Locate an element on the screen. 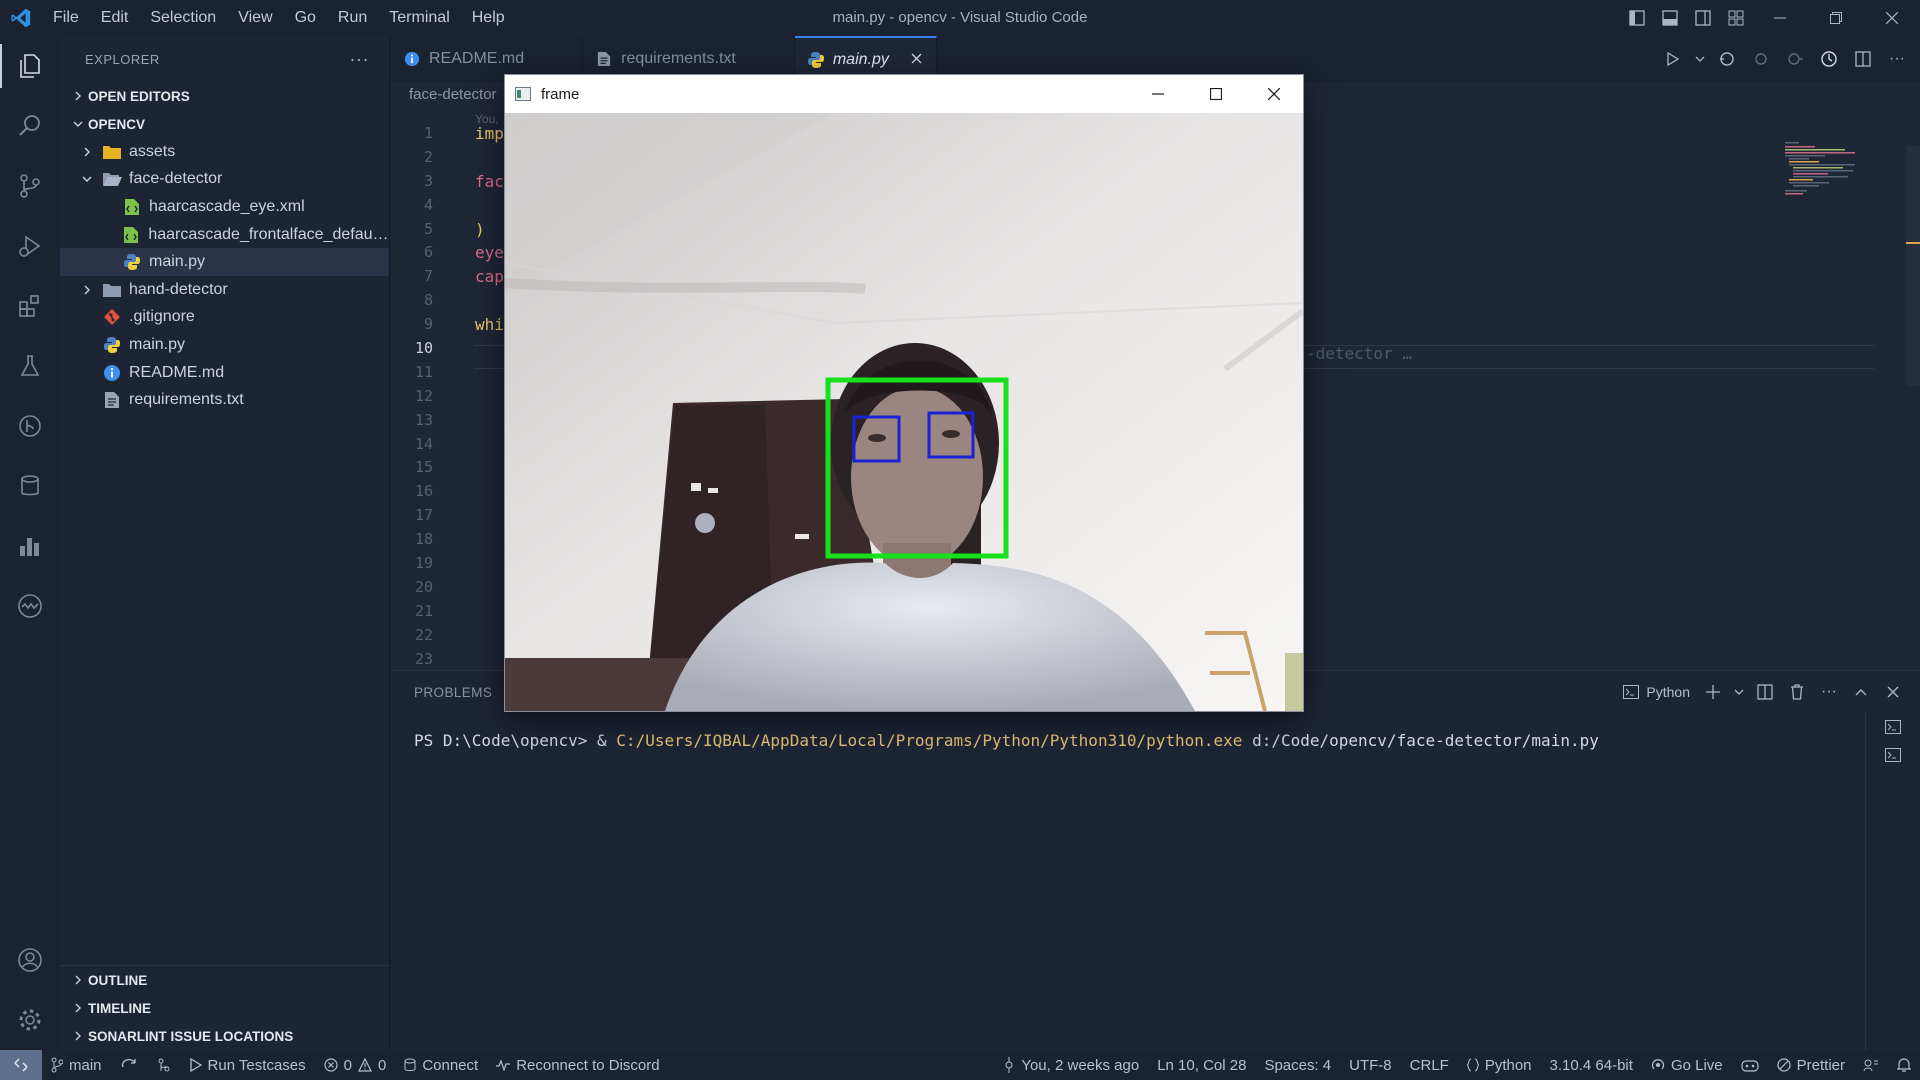 The width and height of the screenshot is (1920, 1080). toggle-panel-icon is located at coordinates (1669, 18).